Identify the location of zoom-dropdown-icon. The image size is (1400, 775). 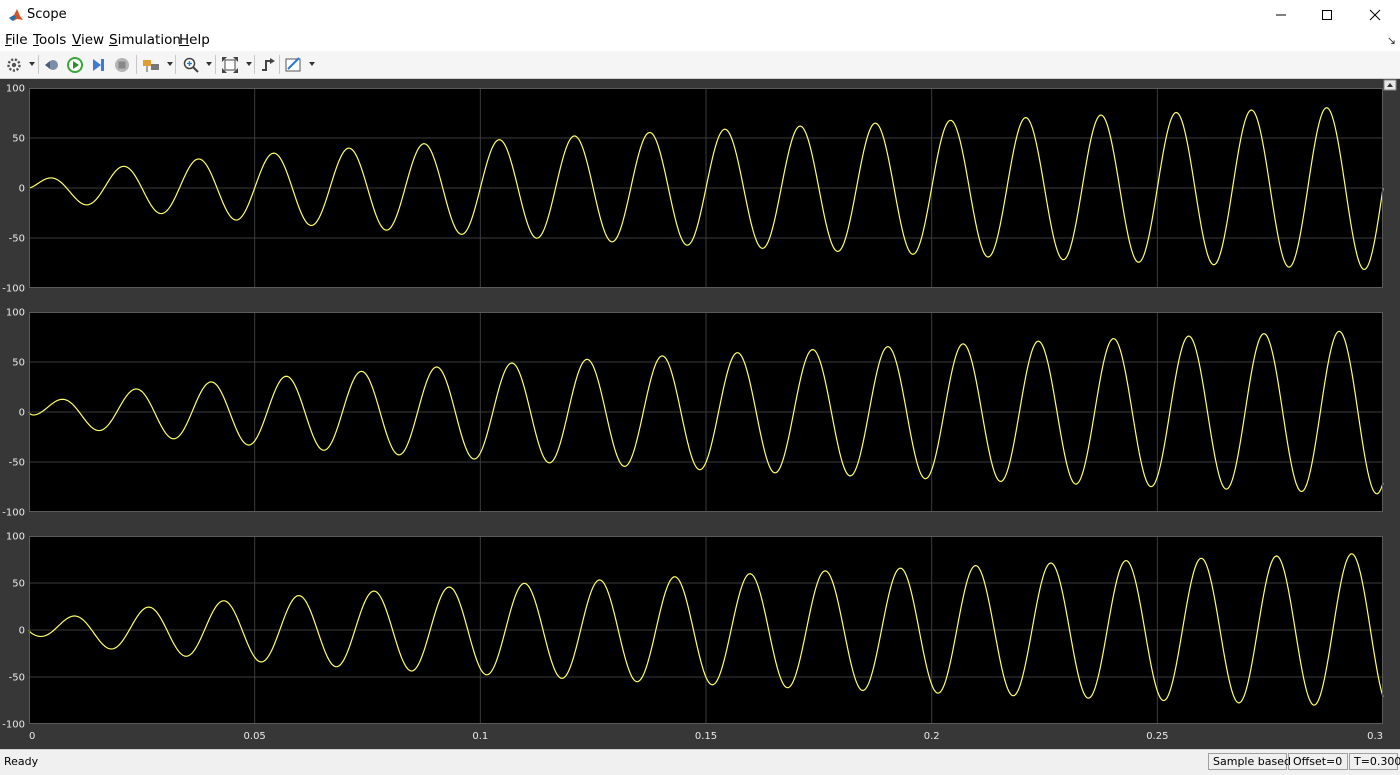
(209, 64).